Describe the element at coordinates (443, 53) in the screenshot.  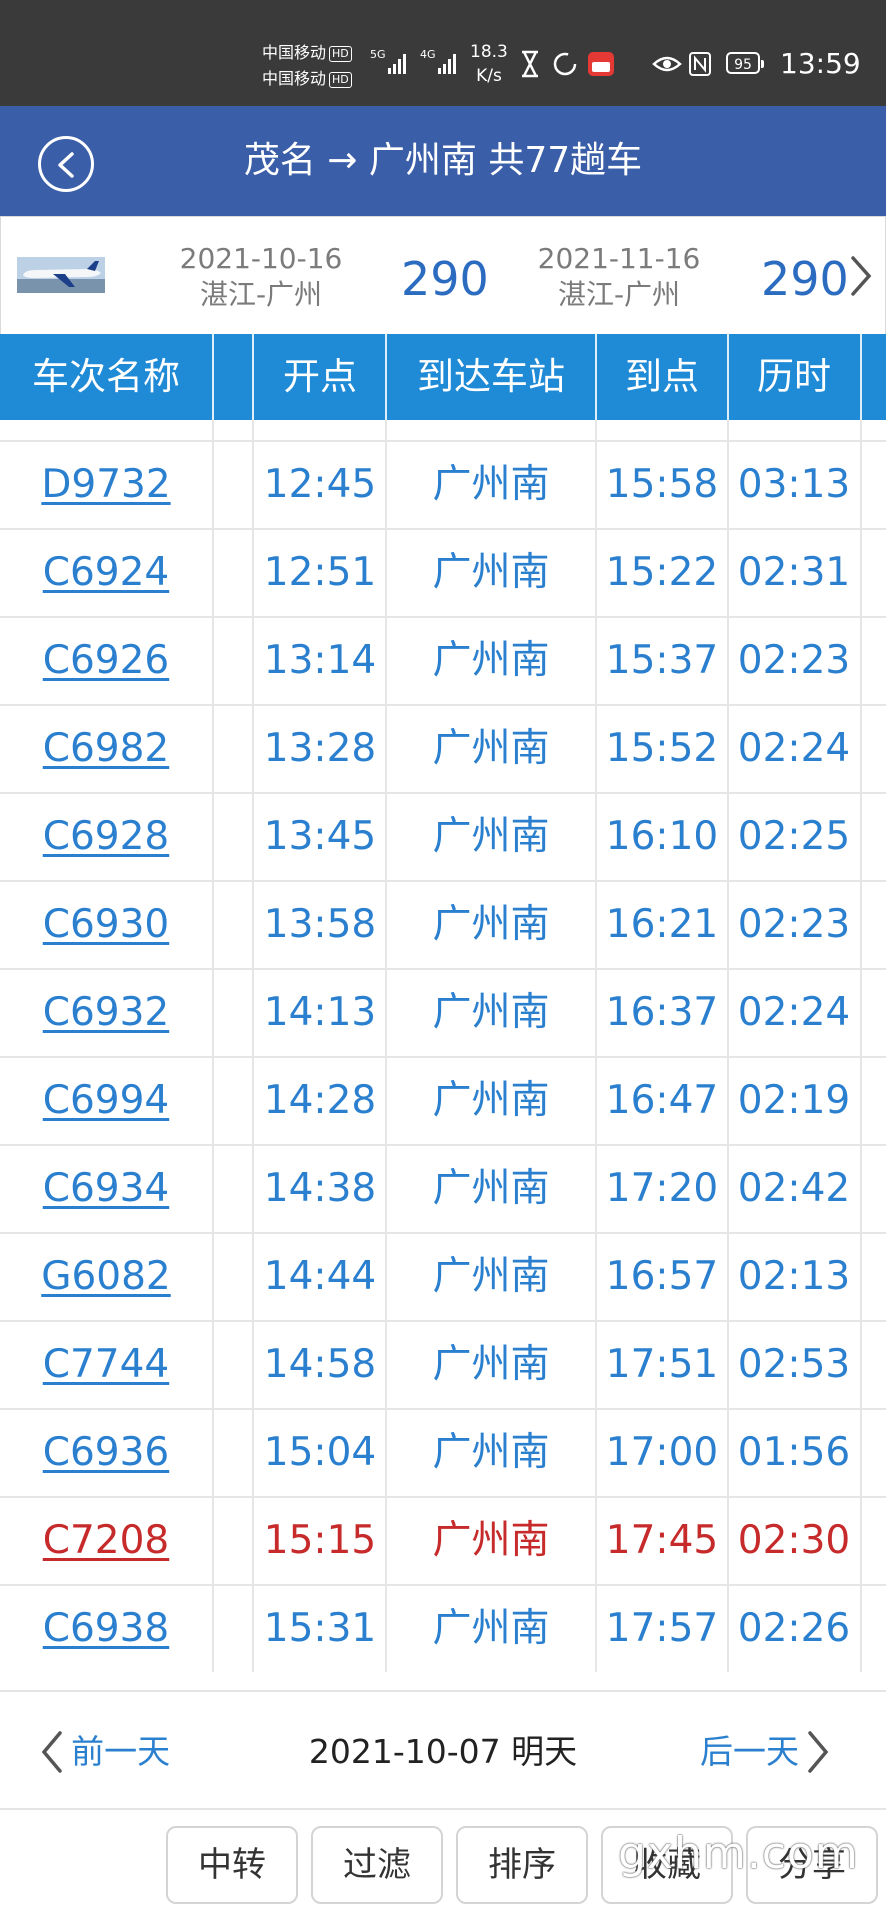
I see `status-bar: 中国移动 HD 中国移动 HD 5G 4G 18.3 K/s 95 13:59` at that location.